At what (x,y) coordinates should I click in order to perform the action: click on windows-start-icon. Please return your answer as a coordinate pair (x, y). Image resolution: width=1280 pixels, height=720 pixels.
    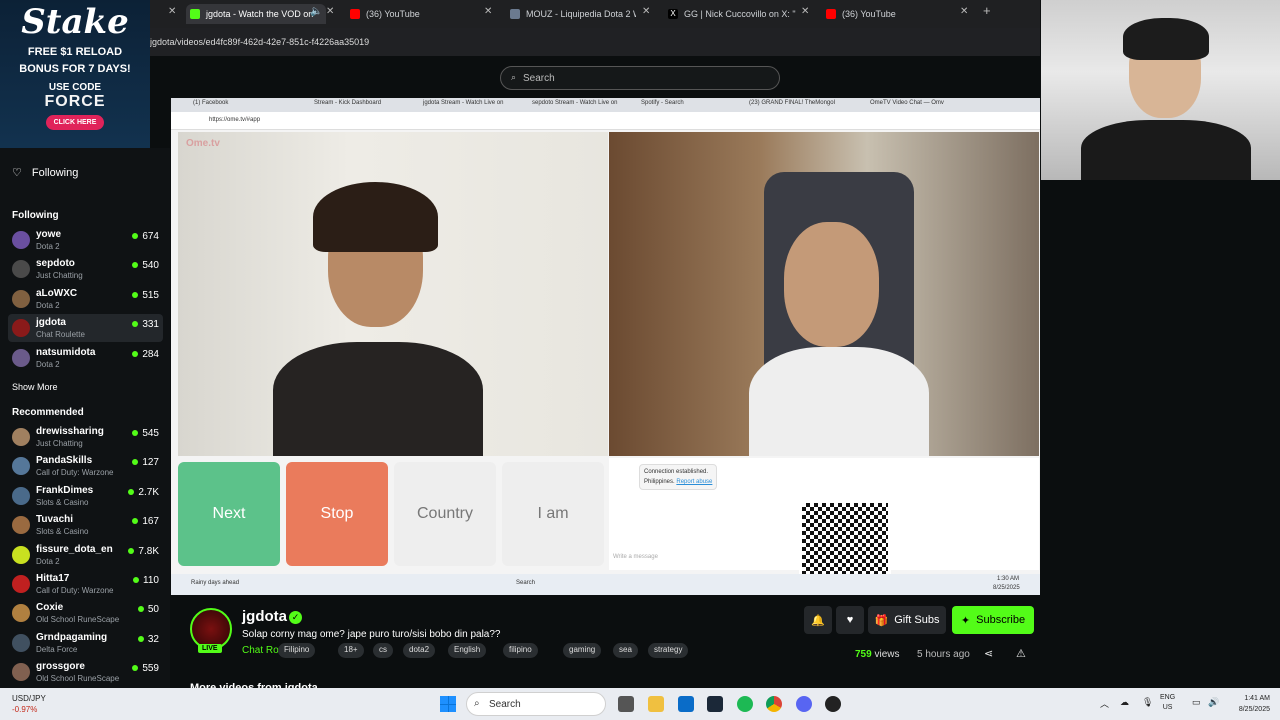
    Looking at the image, I should click on (448, 704).